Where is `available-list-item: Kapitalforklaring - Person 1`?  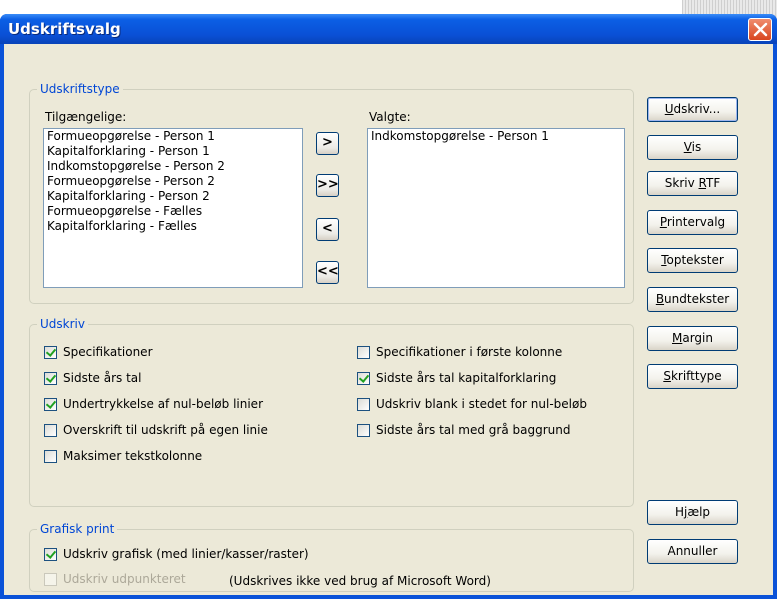 available-list-item: Kapitalforklaring - Person 1 is located at coordinates (173, 151).